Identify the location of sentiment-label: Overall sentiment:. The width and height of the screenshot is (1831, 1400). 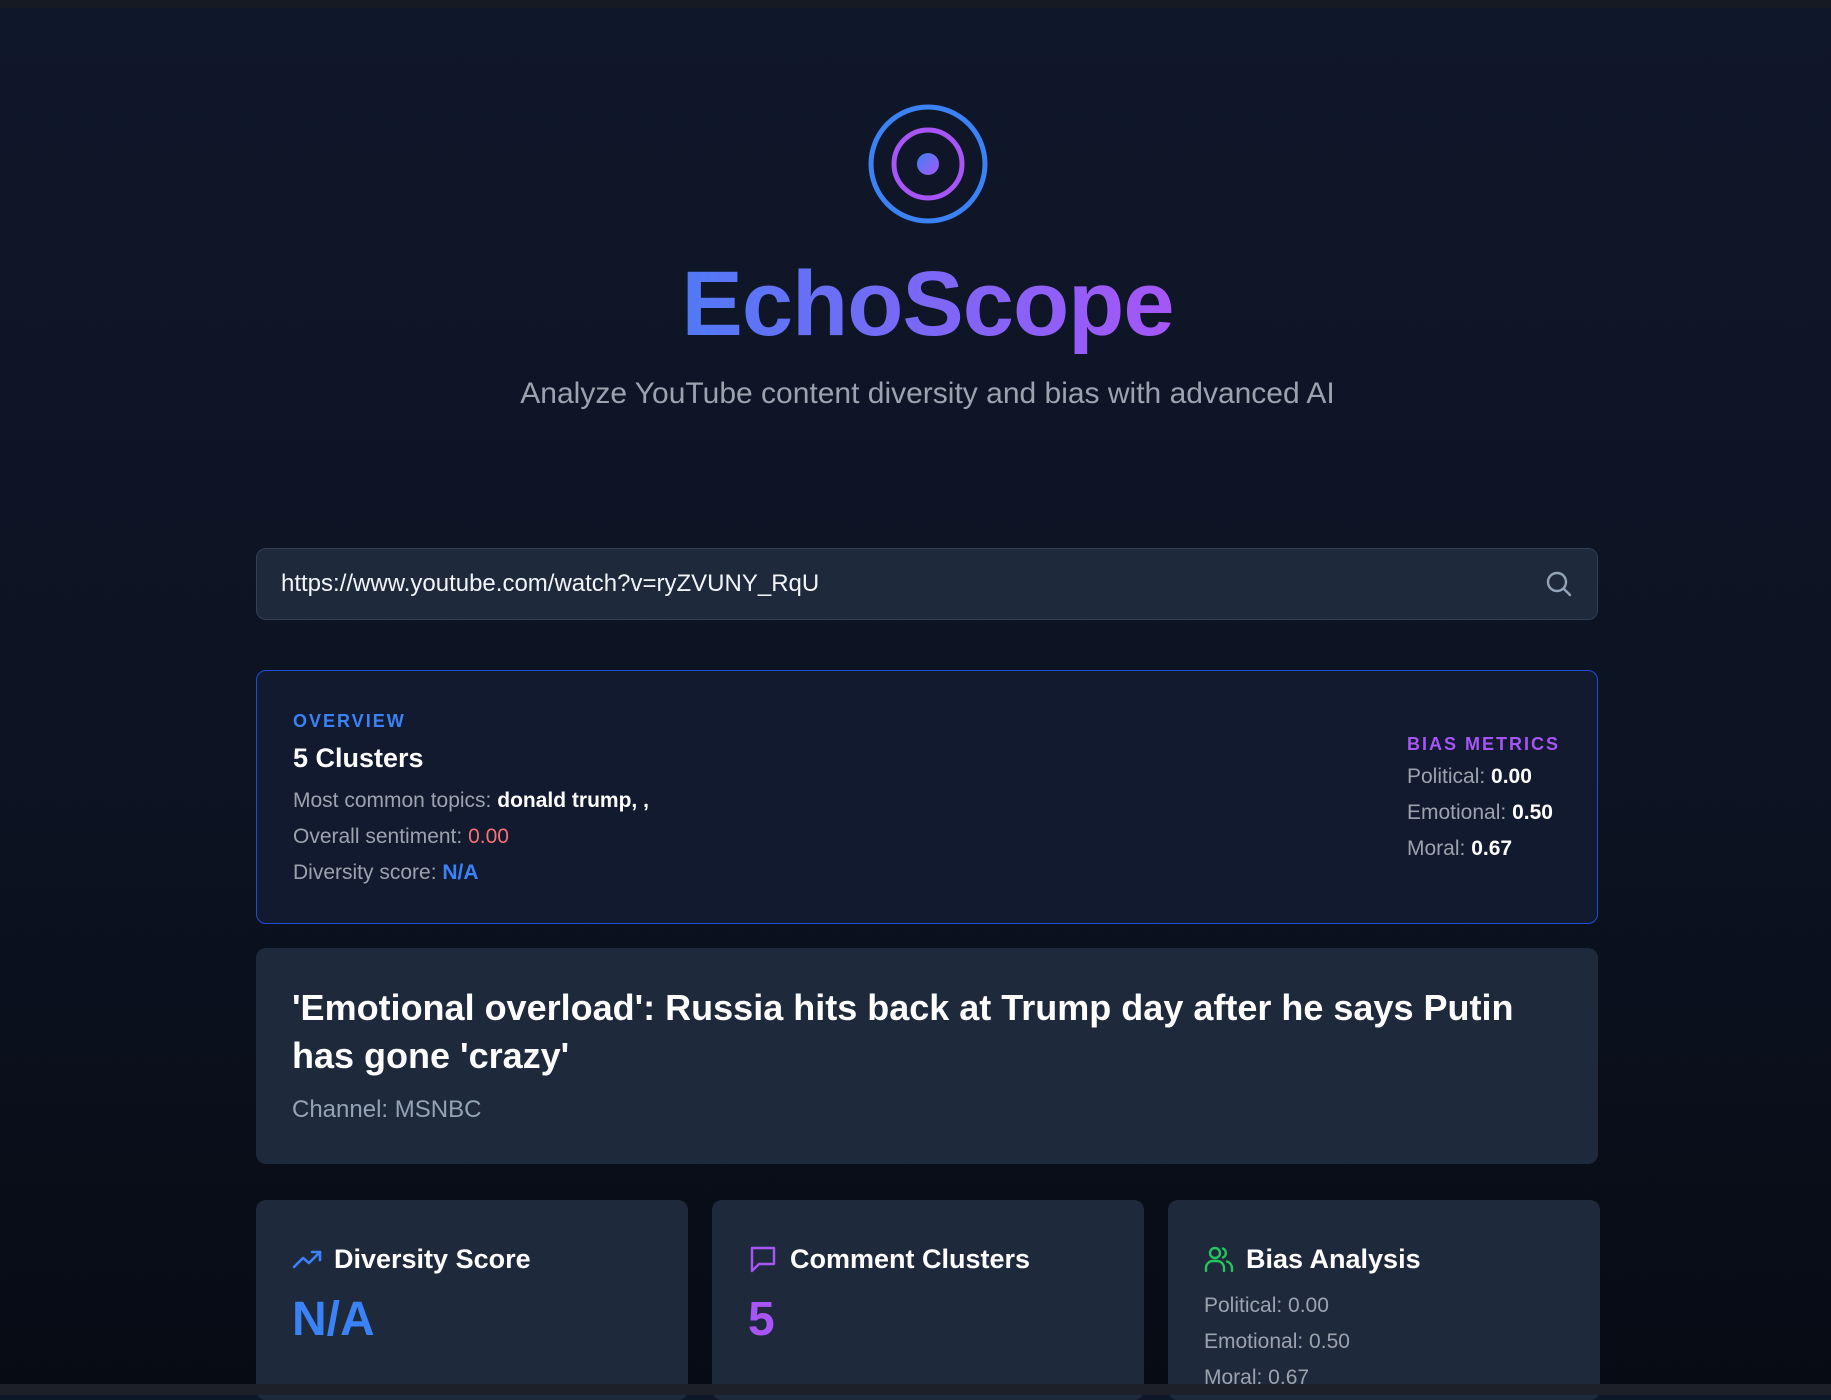
(378, 836).